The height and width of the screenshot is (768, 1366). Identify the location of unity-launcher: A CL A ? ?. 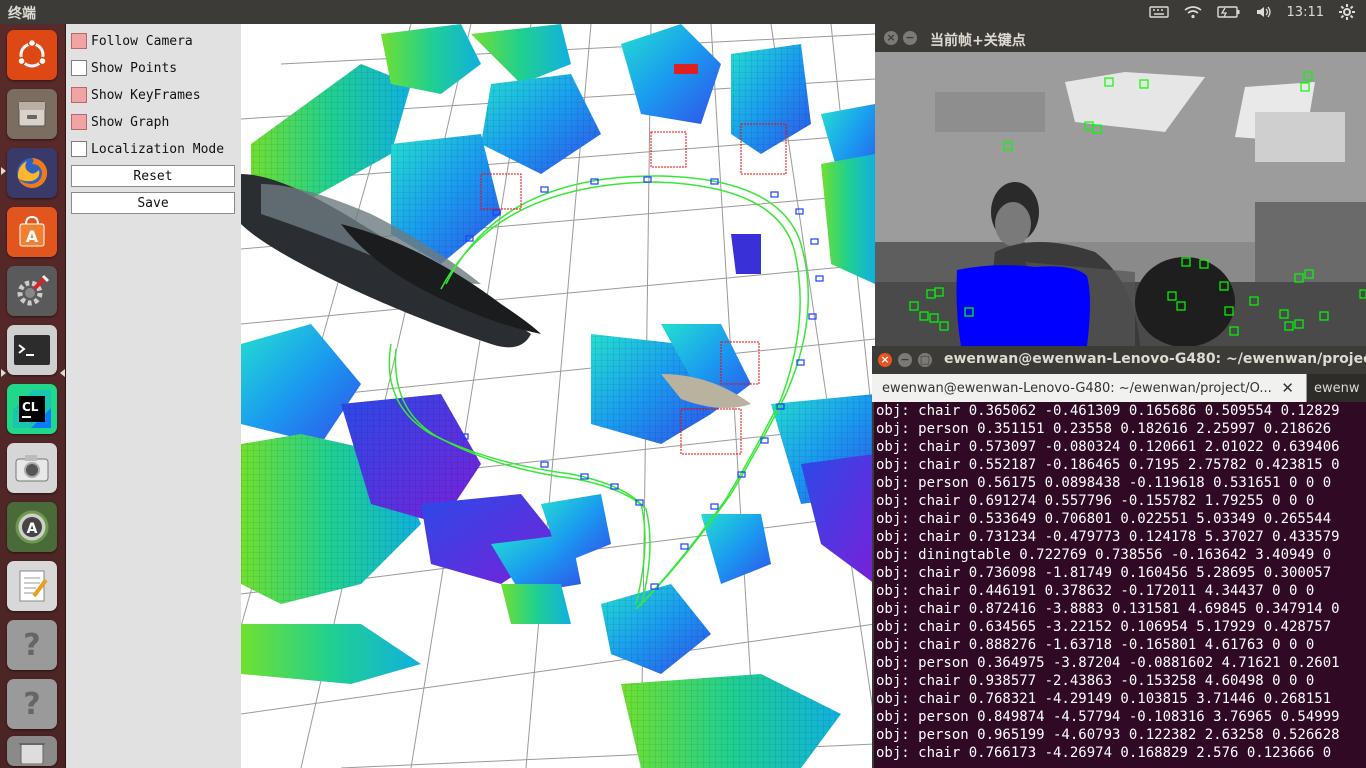
(33, 396).